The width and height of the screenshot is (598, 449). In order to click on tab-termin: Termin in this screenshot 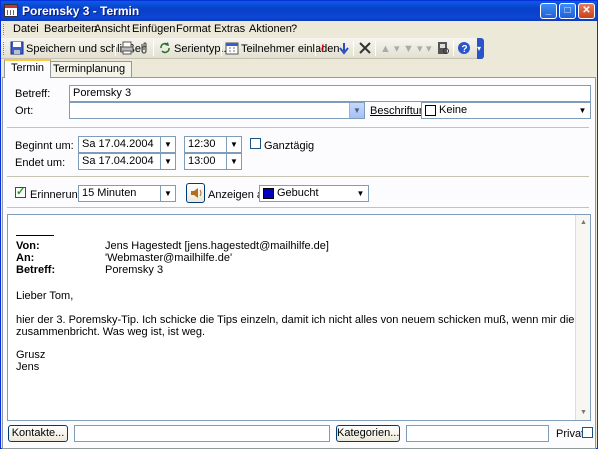, I will do `click(28, 68)`.